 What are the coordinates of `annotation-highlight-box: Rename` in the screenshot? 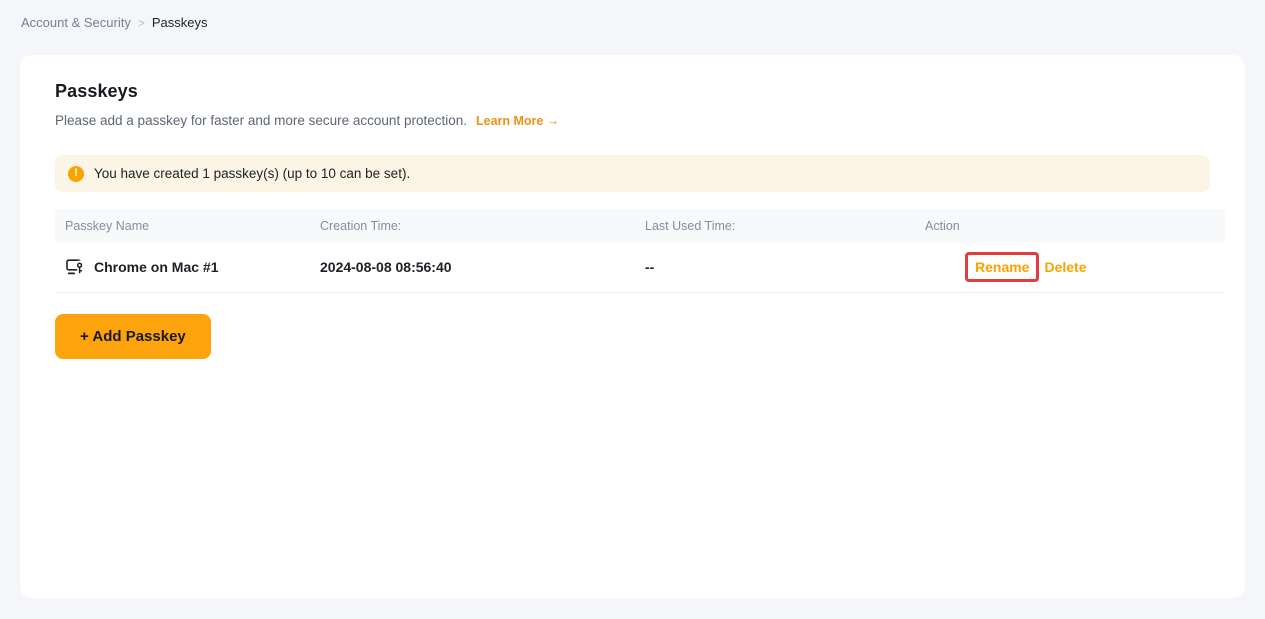 It's located at (1002, 267).